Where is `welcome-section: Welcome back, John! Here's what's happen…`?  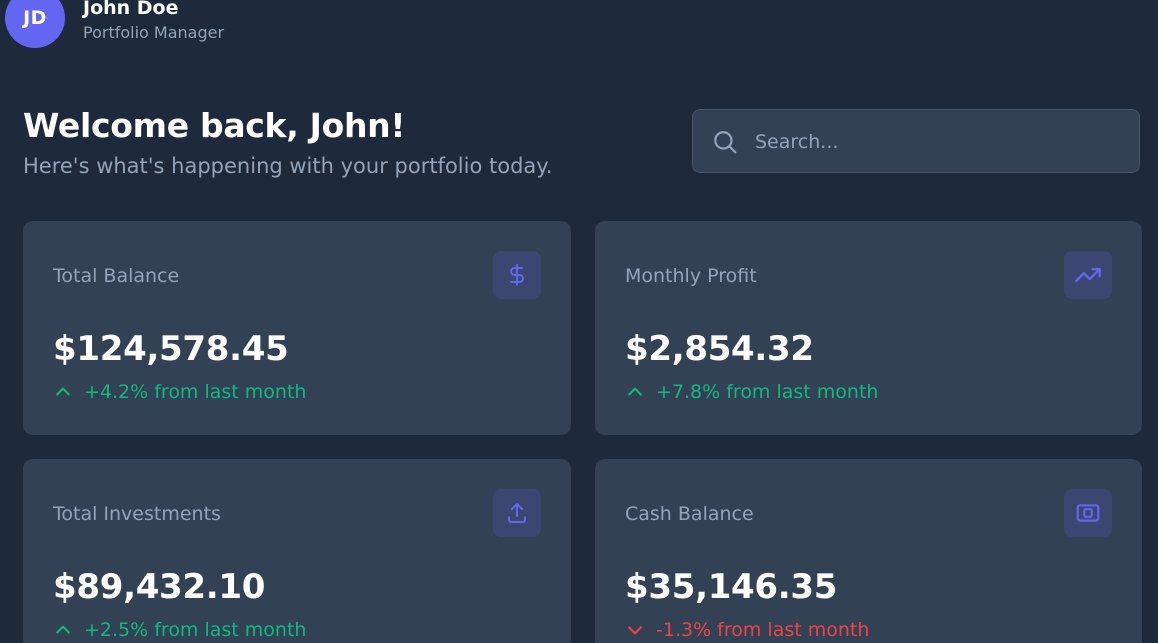 welcome-section: Welcome back, John! Here's what's happen… is located at coordinates (287, 142).